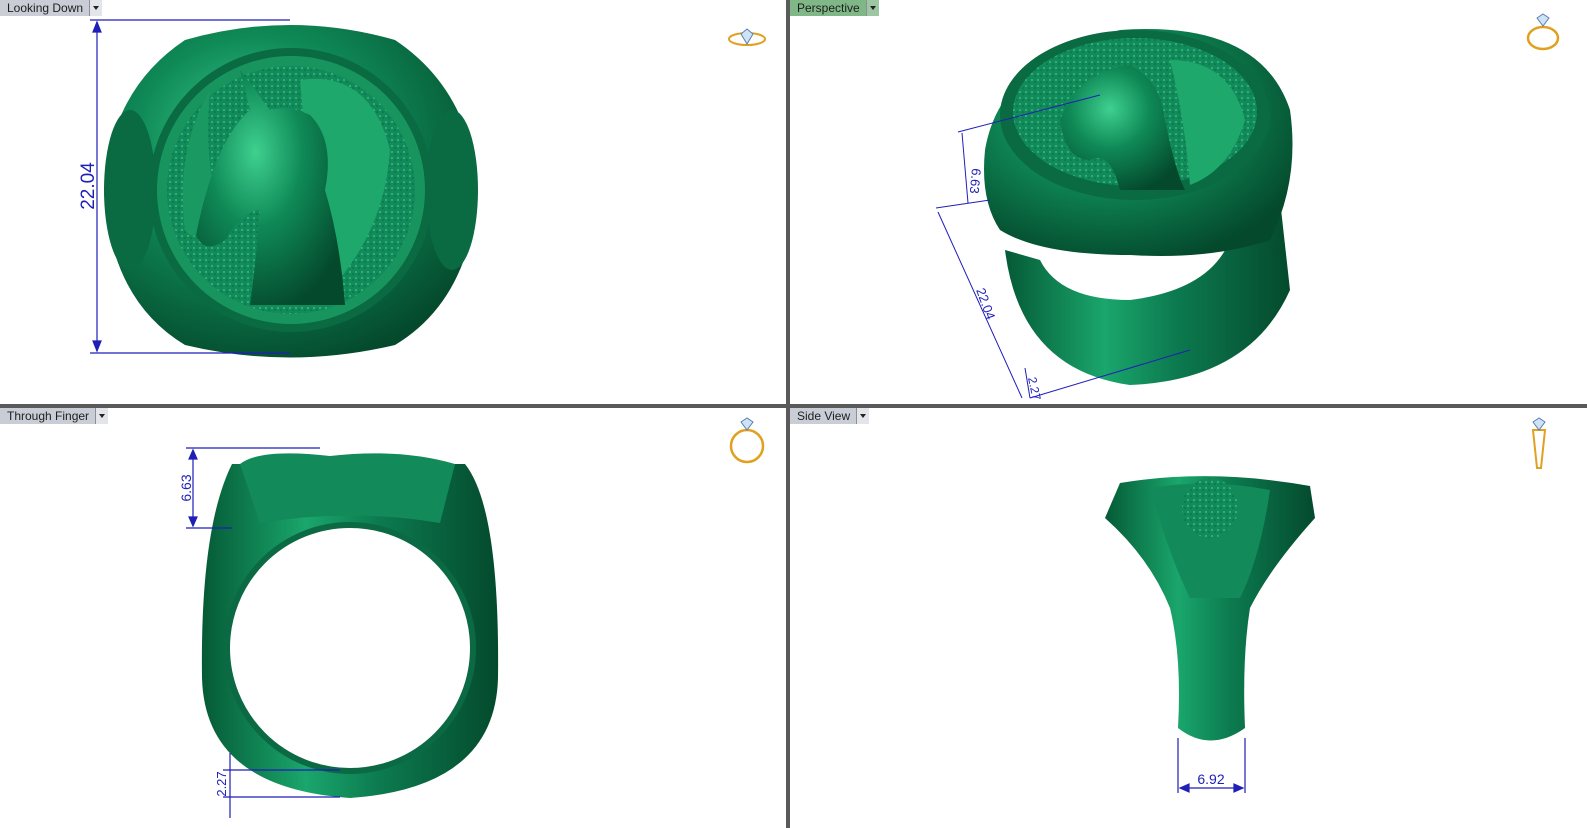  What do you see at coordinates (1210, 508) in the screenshot?
I see `ring-side-face` at bounding box center [1210, 508].